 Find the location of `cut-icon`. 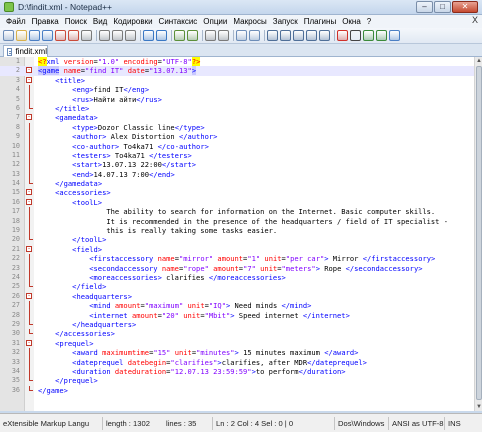

cut-icon is located at coordinates (104, 35).